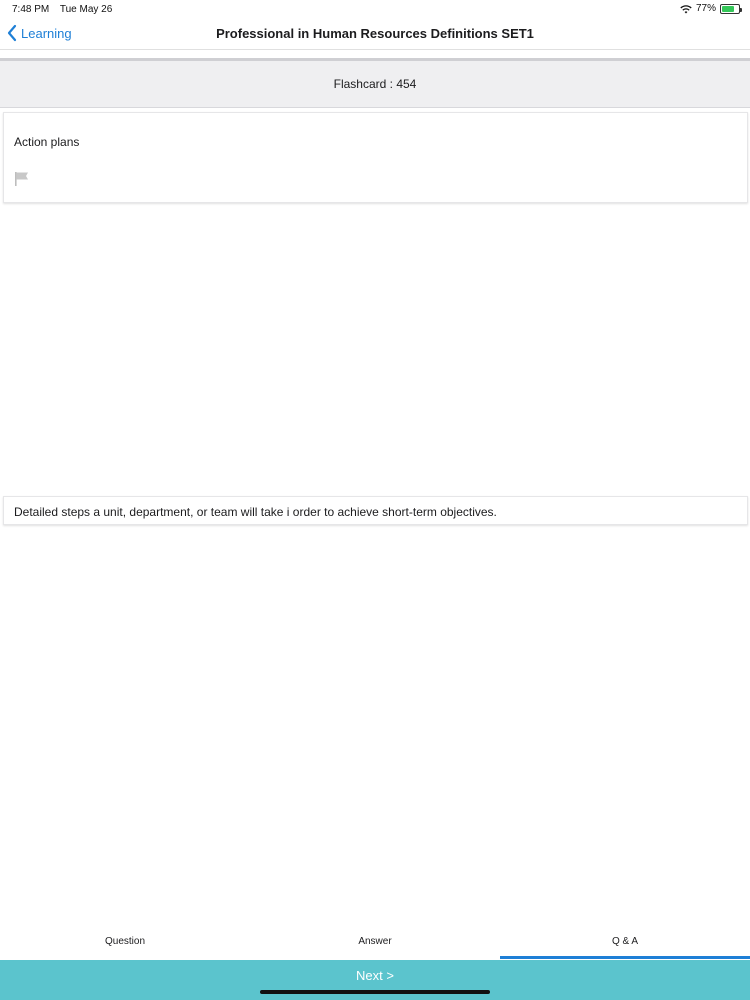  I want to click on wifi-icon, so click(686, 8).